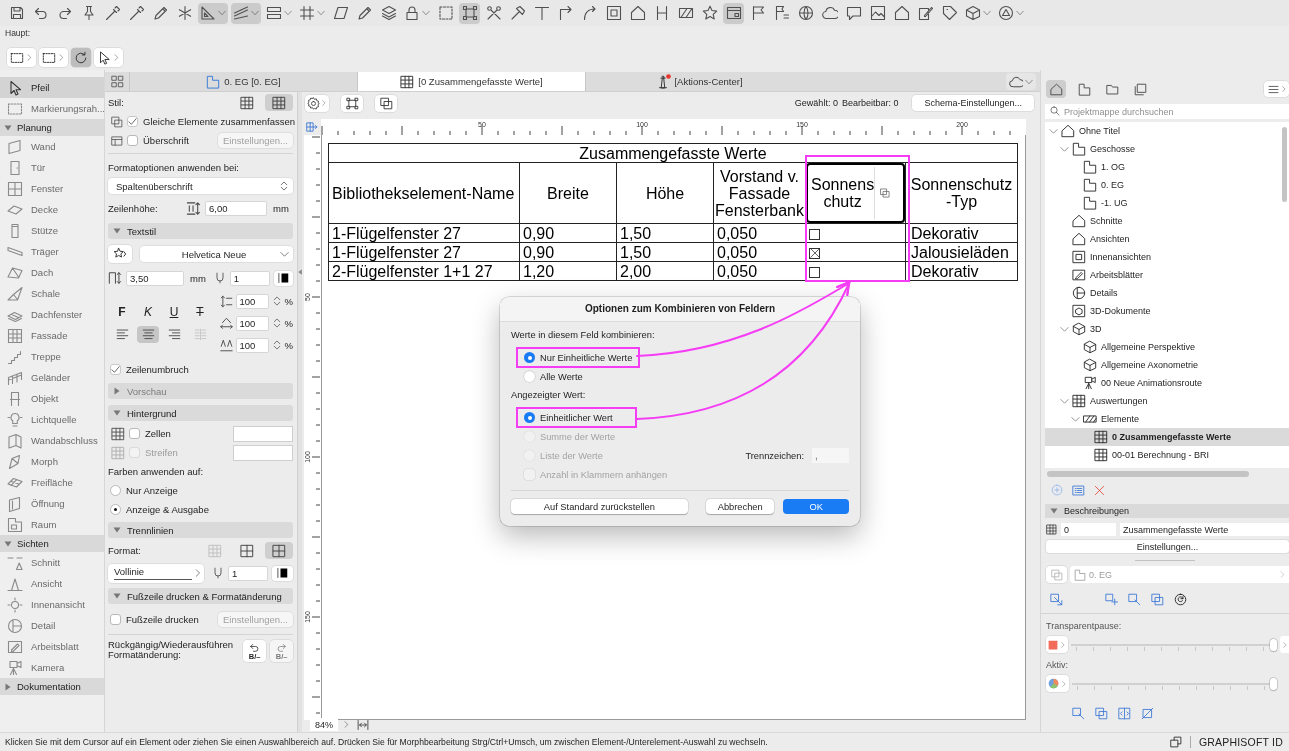 This screenshot has width=1289, height=751. Describe the element at coordinates (740, 506) in the screenshot. I see `dialog-button: Abbrechen` at that location.